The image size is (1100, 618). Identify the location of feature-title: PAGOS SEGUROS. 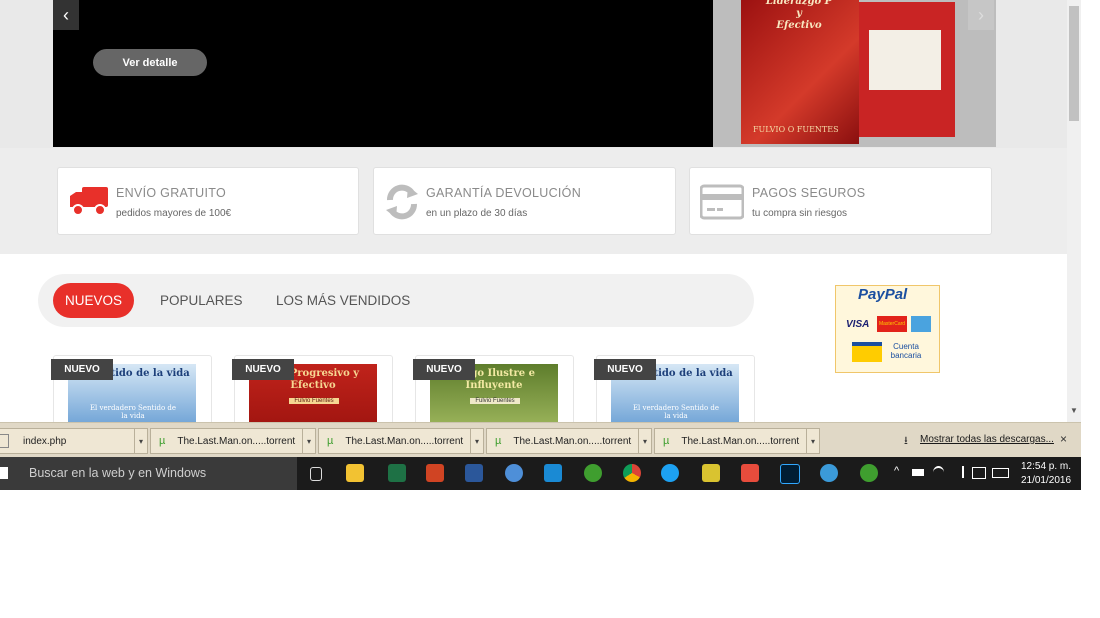
(809, 193).